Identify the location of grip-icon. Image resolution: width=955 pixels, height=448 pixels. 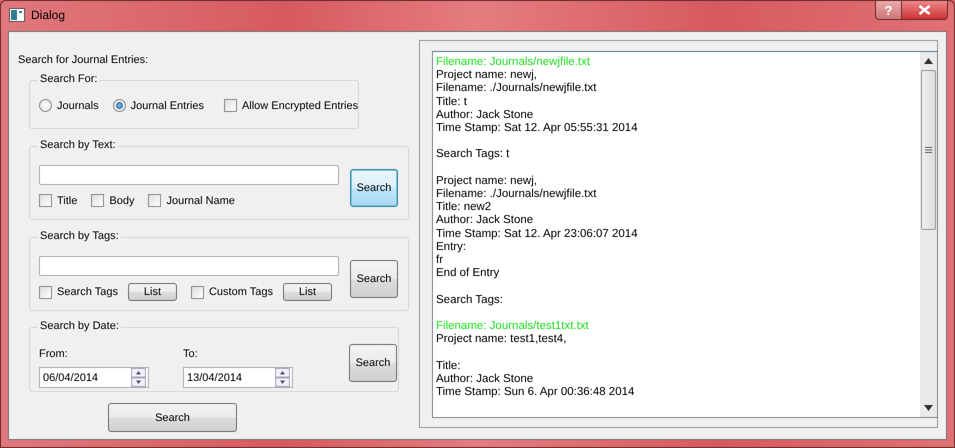
(928, 150).